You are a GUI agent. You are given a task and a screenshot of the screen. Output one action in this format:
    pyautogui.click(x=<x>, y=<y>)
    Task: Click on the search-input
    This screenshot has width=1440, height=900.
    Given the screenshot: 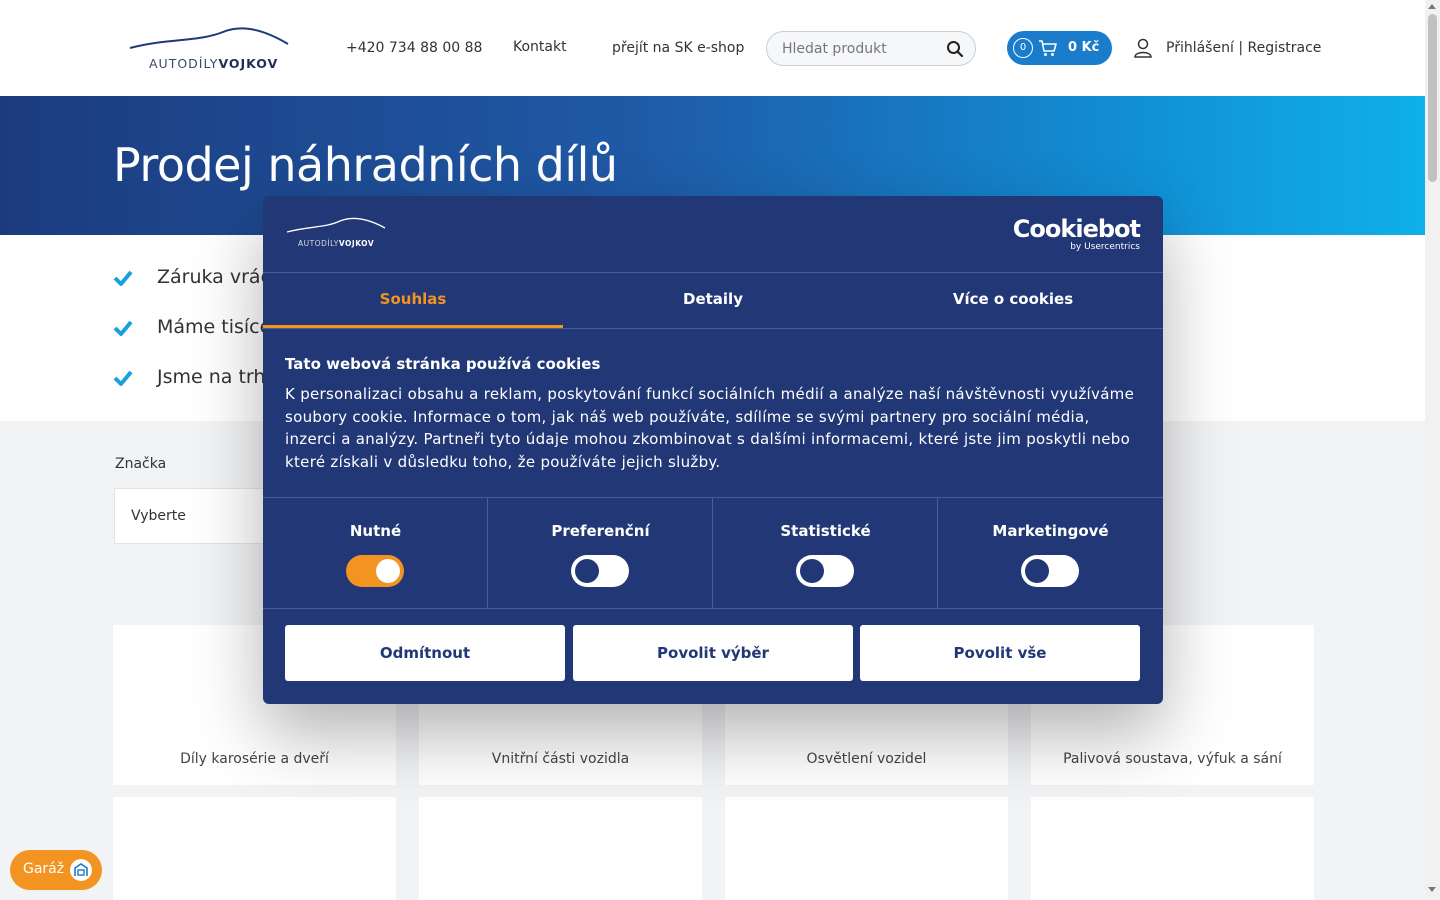 What is the action you would take?
    pyautogui.click(x=862, y=49)
    